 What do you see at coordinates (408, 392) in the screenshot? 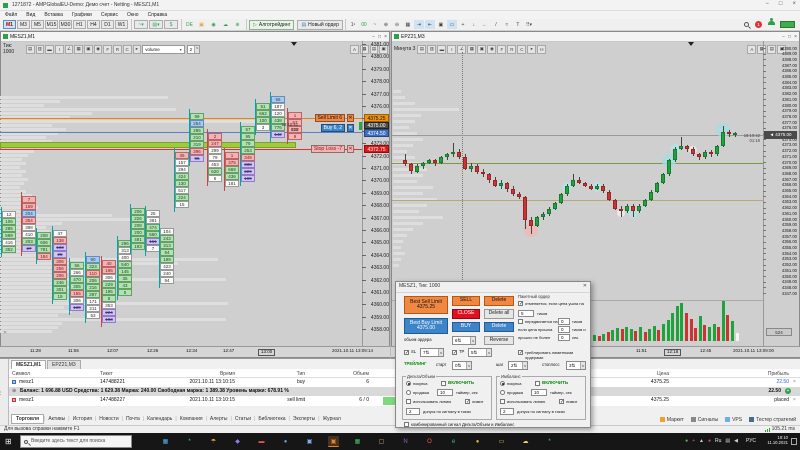
I see `sell-radio` at bounding box center [408, 392].